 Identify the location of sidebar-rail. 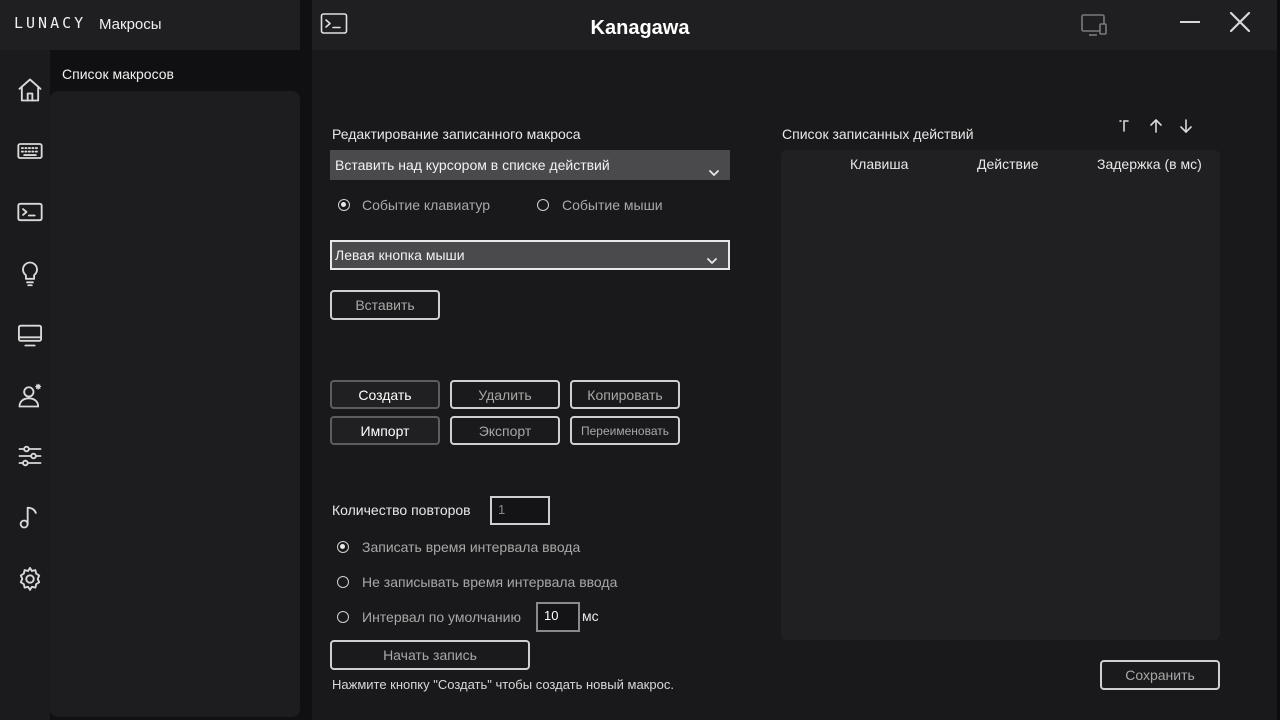
(25, 385).